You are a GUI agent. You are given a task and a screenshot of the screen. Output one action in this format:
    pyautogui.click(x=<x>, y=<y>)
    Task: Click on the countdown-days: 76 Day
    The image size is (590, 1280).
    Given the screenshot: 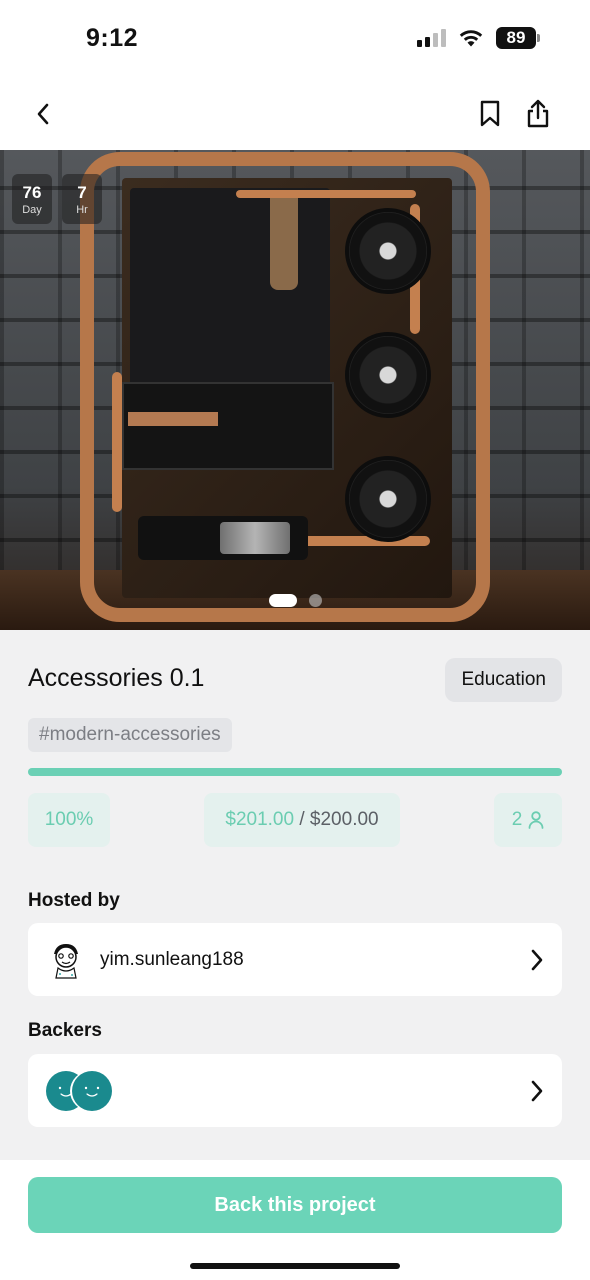 What is the action you would take?
    pyautogui.click(x=32, y=199)
    